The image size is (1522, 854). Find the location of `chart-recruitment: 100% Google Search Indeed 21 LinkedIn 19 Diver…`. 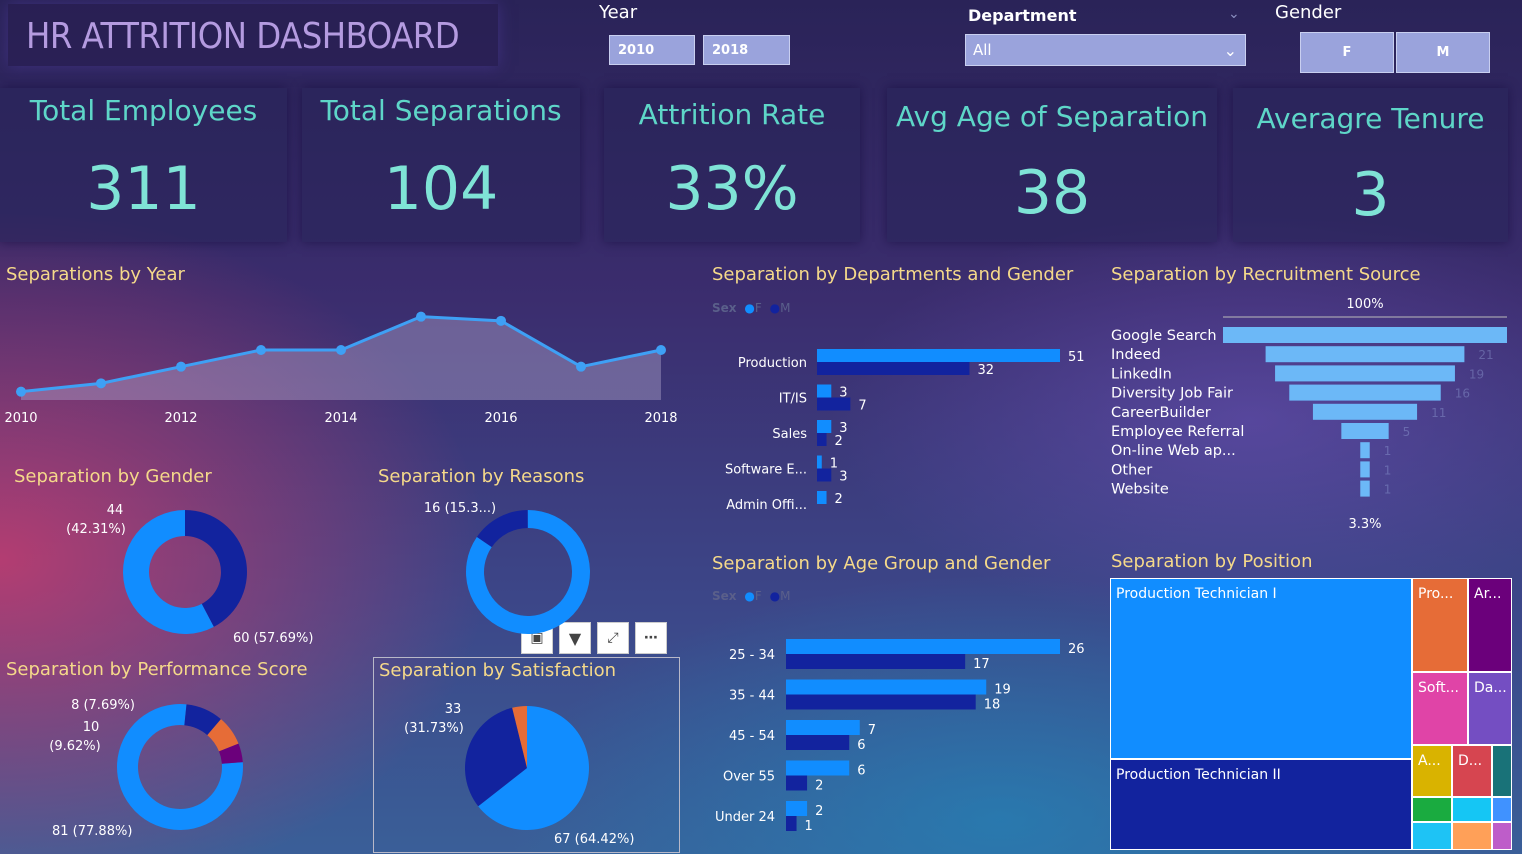

chart-recruitment: 100% Google Search Indeed 21 LinkedIn 19 Diver… is located at coordinates (1309, 414).